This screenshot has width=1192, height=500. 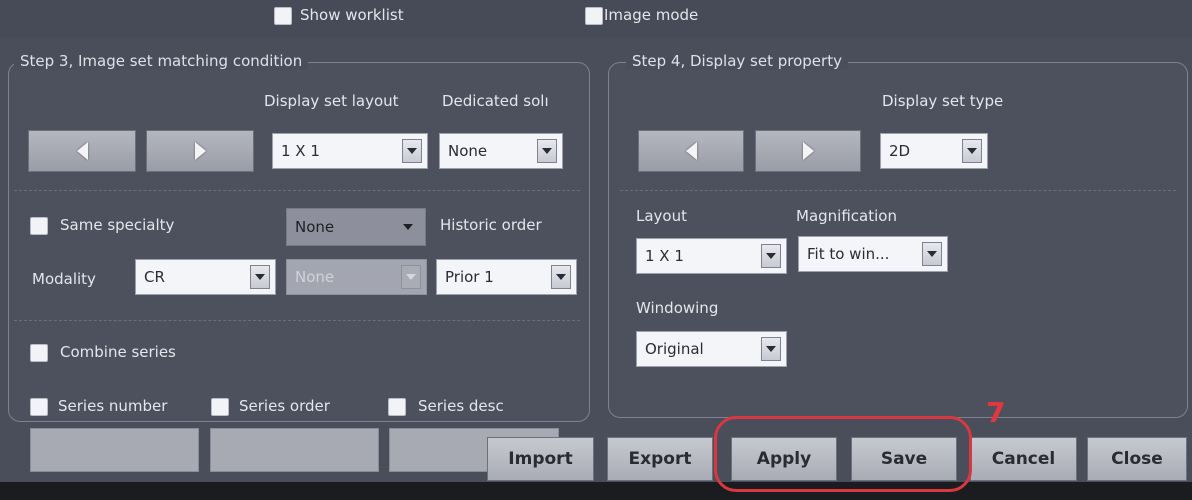 I want to click on cancel-button: Cancel, so click(x=1023, y=459).